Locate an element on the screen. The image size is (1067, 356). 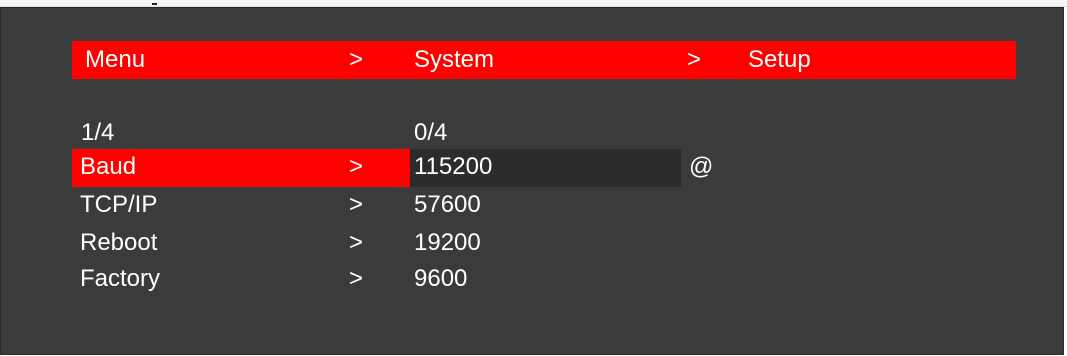
menu-item-label: Factory is located at coordinates (120, 278).